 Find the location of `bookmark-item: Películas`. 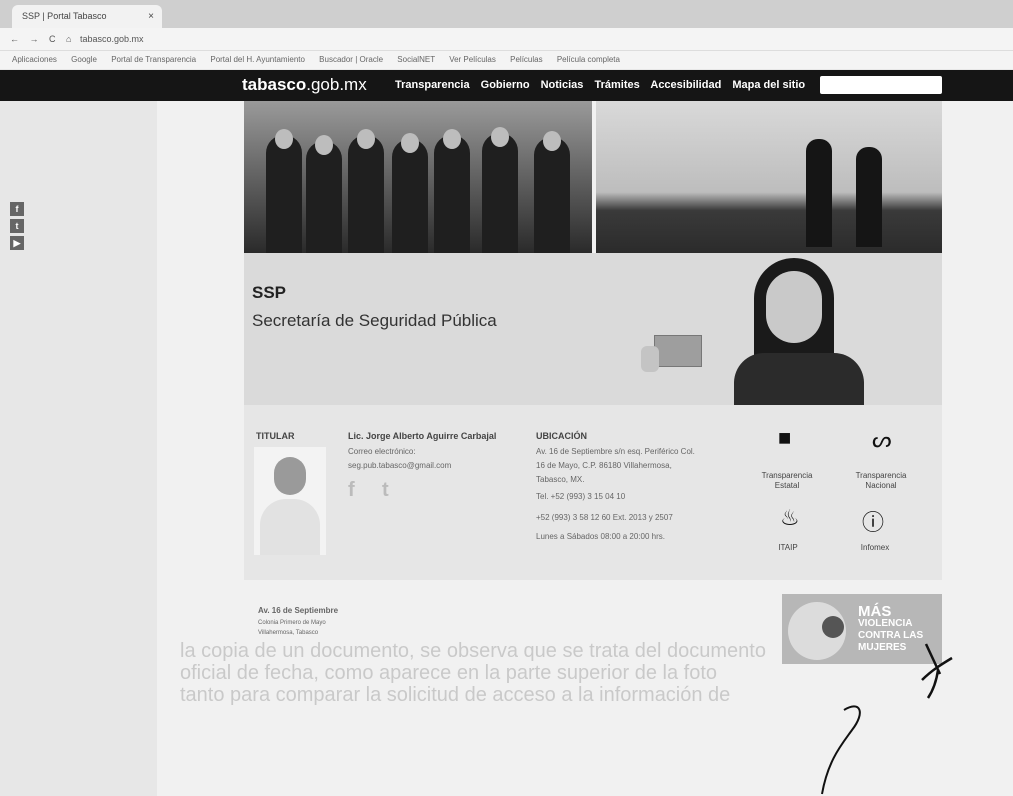

bookmark-item: Películas is located at coordinates (526, 59).